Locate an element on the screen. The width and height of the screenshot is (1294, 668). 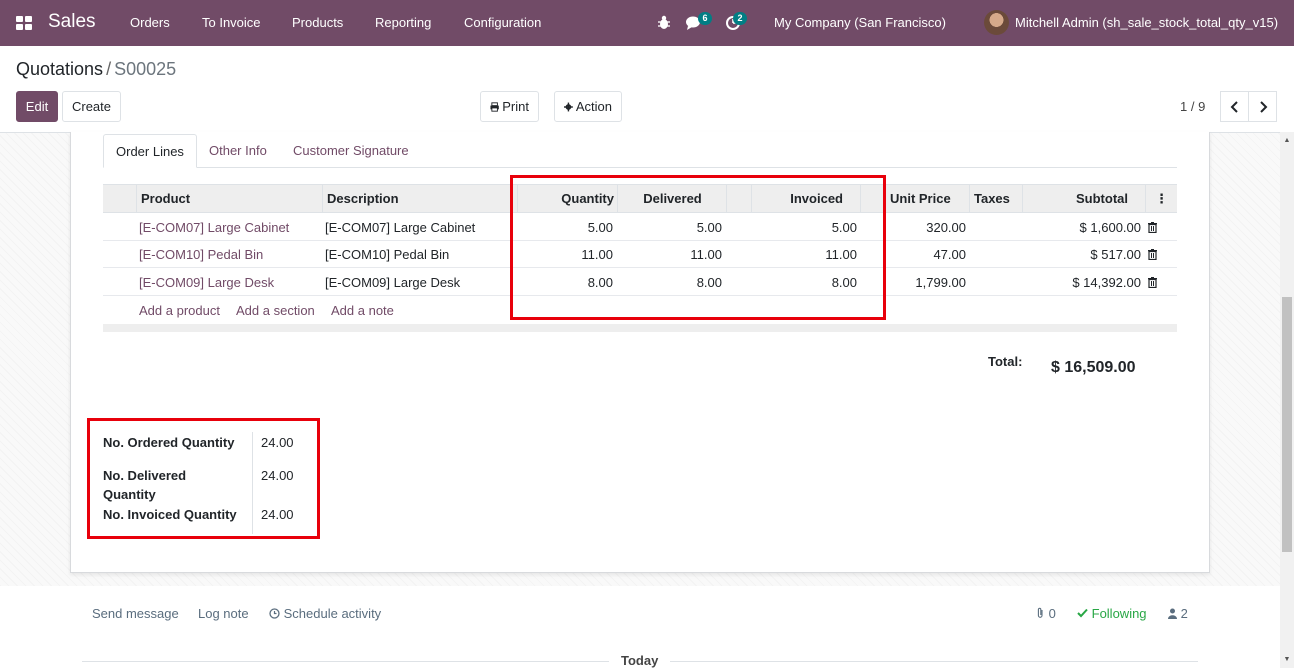
scroll-down-arrow-icon: ▼ is located at coordinates (1287, 660).